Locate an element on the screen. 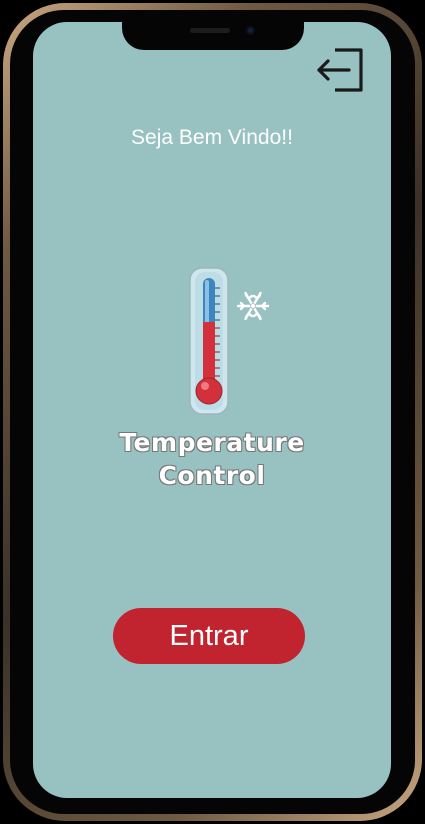 This screenshot has height=824, width=425. logout-icon is located at coordinates (340, 70).